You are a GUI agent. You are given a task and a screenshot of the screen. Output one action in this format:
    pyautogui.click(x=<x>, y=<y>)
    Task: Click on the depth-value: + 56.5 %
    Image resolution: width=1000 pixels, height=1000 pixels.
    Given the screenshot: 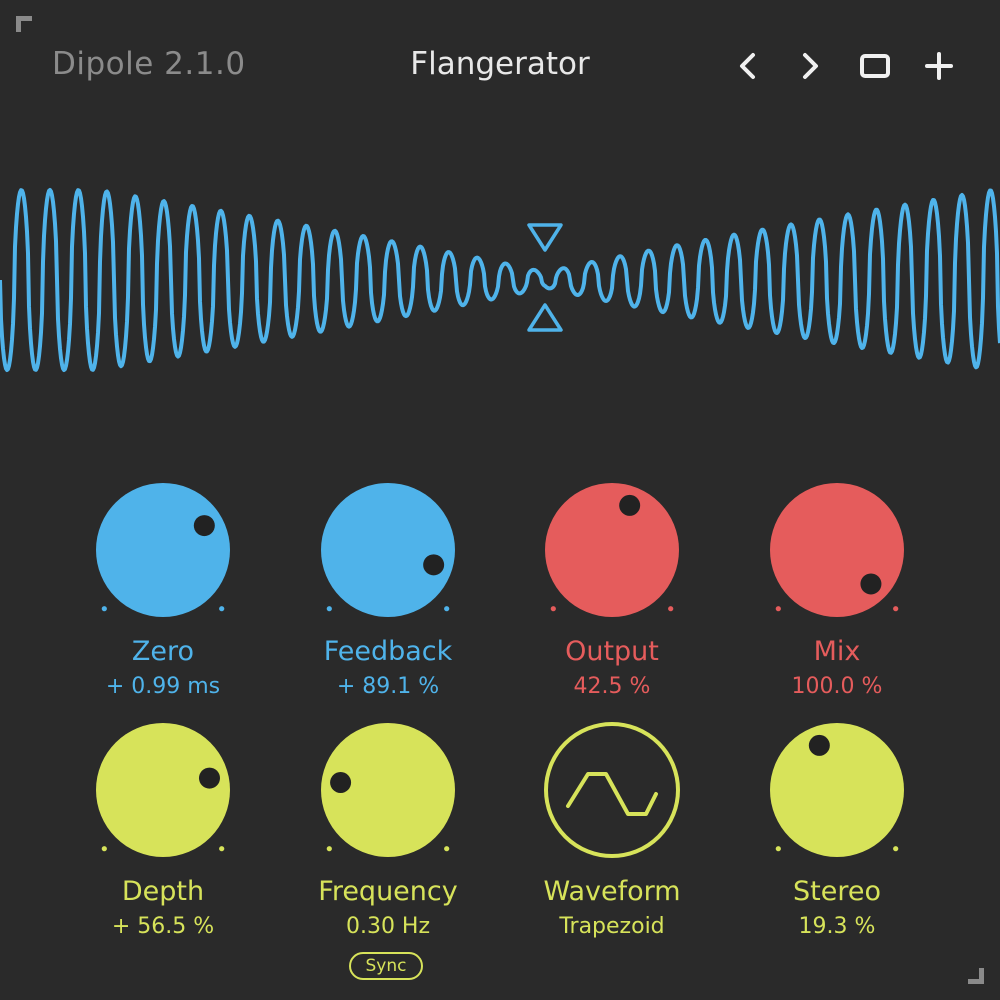 What is the action you would take?
    pyautogui.click(x=163, y=926)
    